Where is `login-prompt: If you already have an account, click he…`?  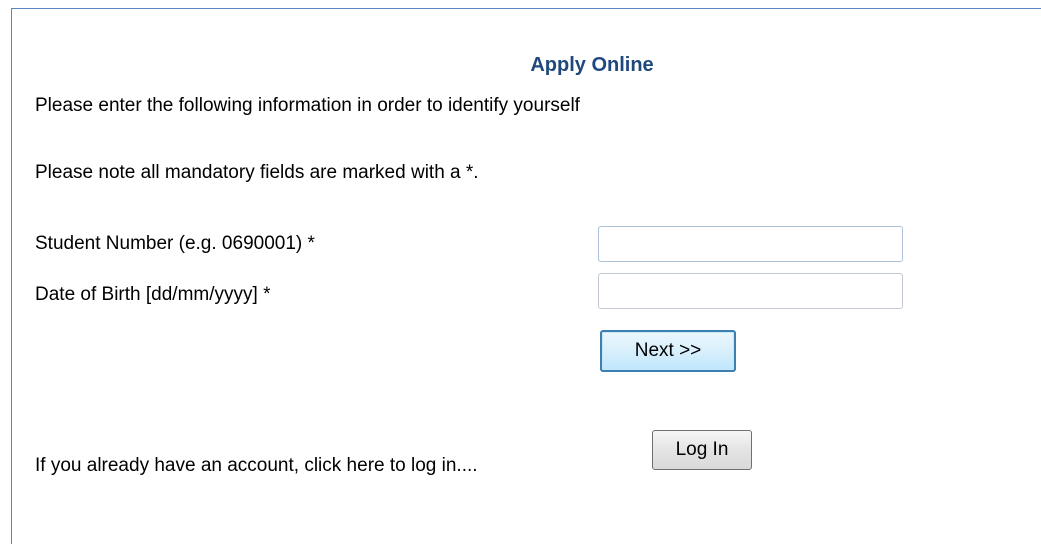
login-prompt: If you already have an account, click he… is located at coordinates (256, 465).